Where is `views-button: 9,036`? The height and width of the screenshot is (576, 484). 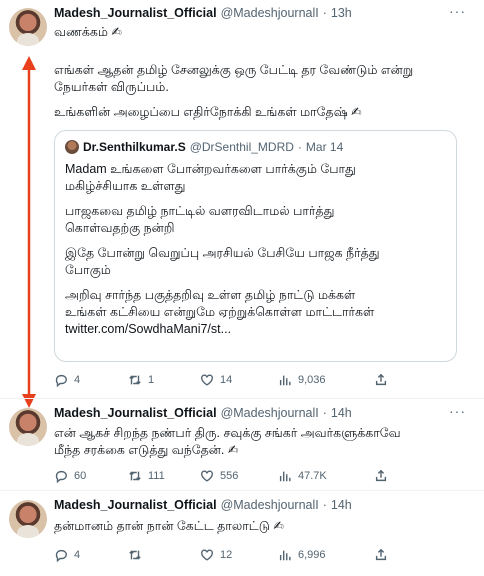 views-button: 9,036 is located at coordinates (326, 380).